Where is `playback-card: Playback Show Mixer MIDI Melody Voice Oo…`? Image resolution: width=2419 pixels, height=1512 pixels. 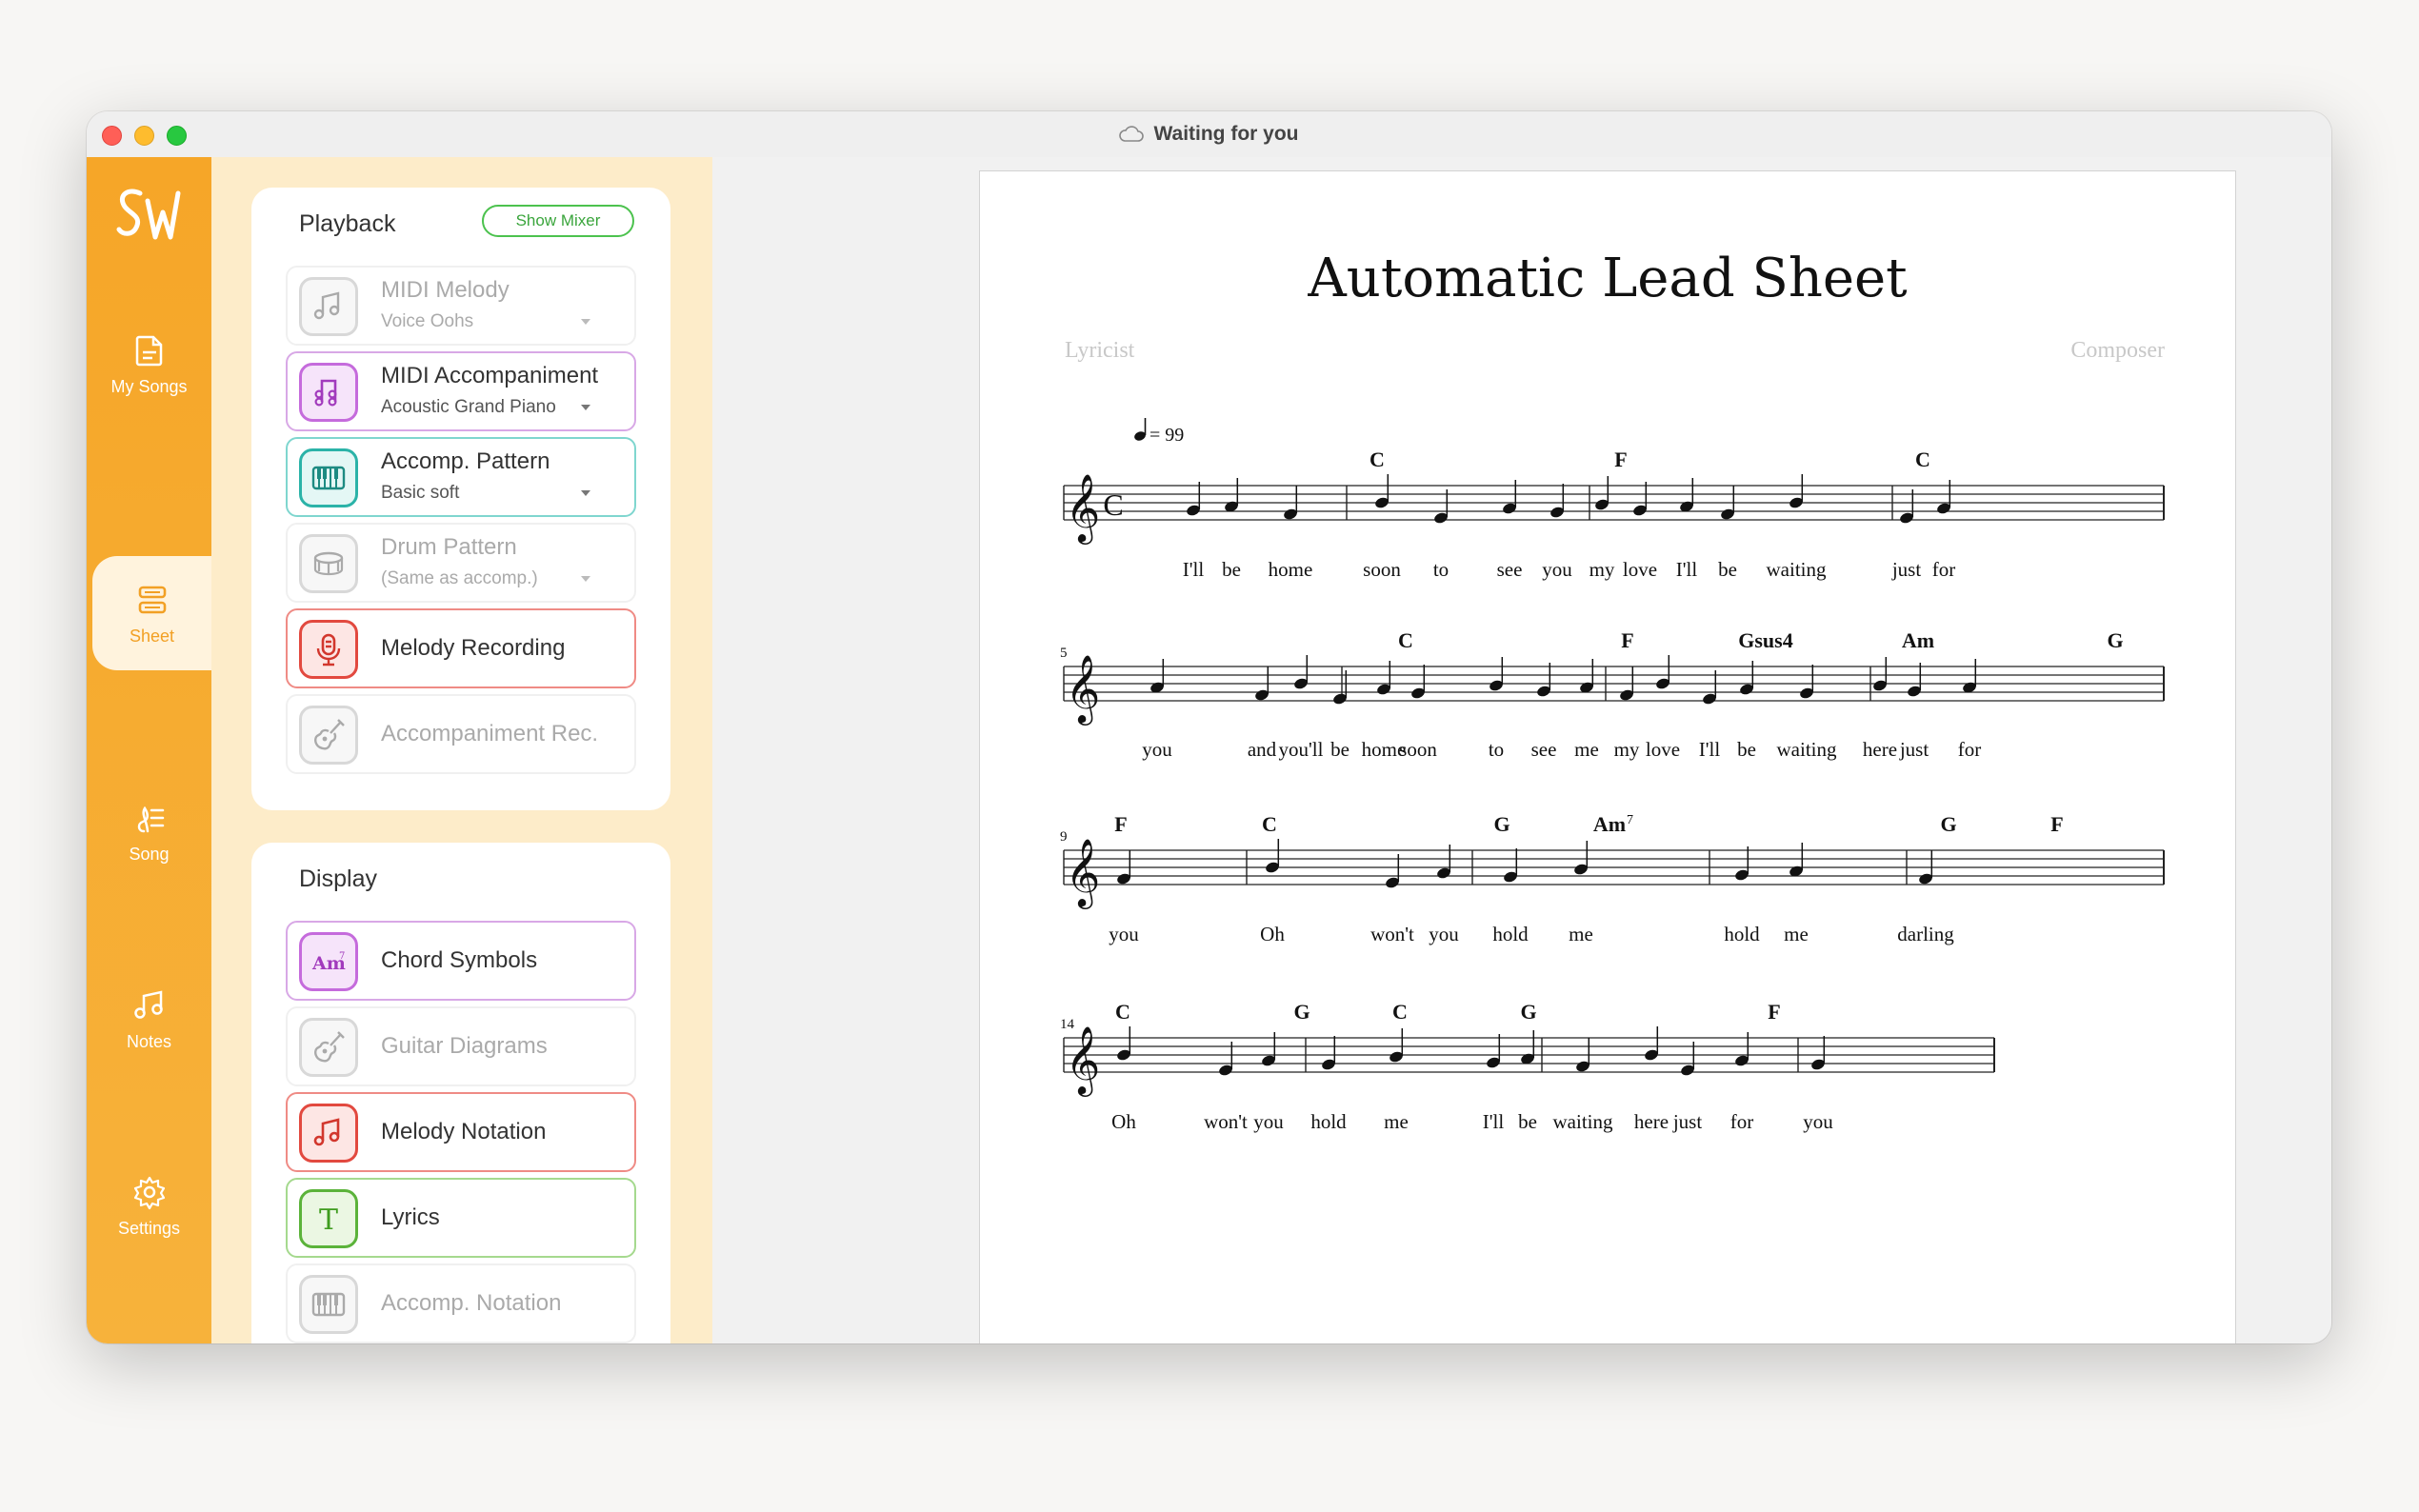
playback-card: Playback Show Mixer MIDI Melody Voice Oo… is located at coordinates (460, 499).